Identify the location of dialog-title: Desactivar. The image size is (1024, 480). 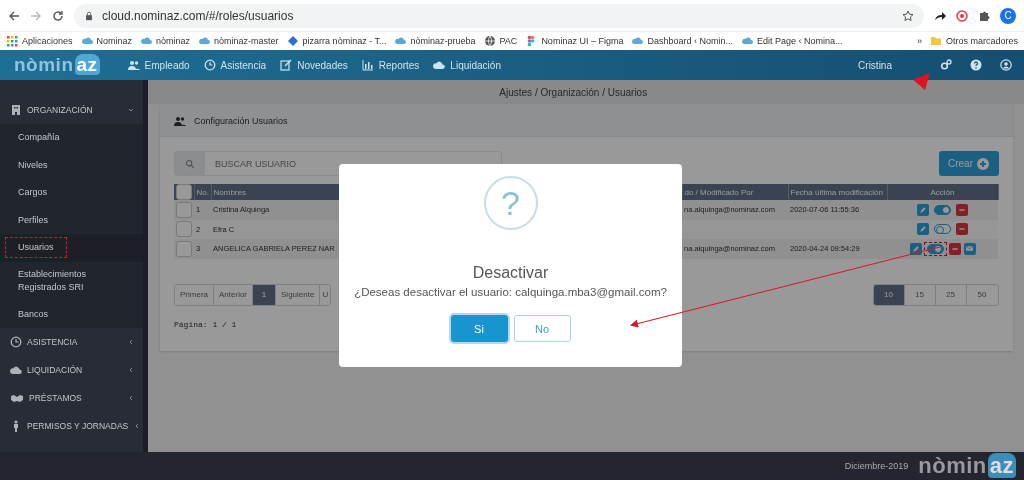
(510, 273).